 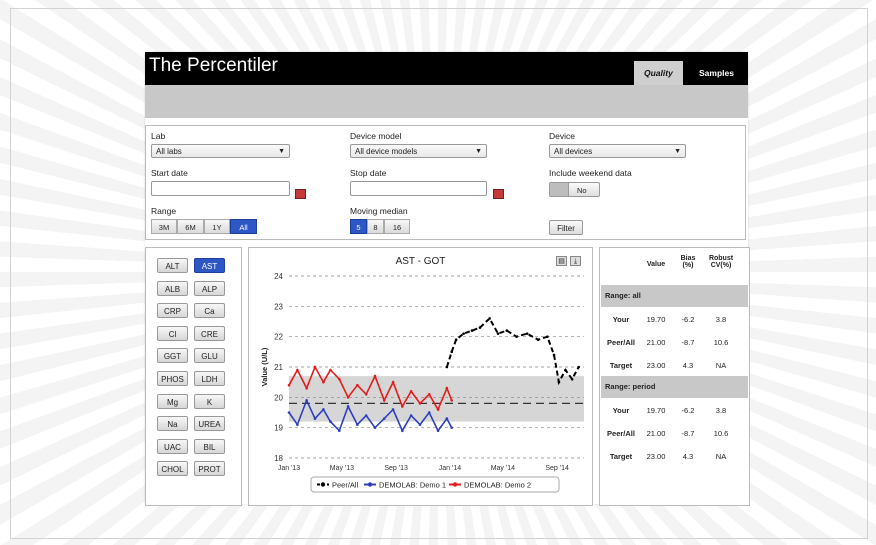 I want to click on moving-median-label: Moving median, so click(x=379, y=211).